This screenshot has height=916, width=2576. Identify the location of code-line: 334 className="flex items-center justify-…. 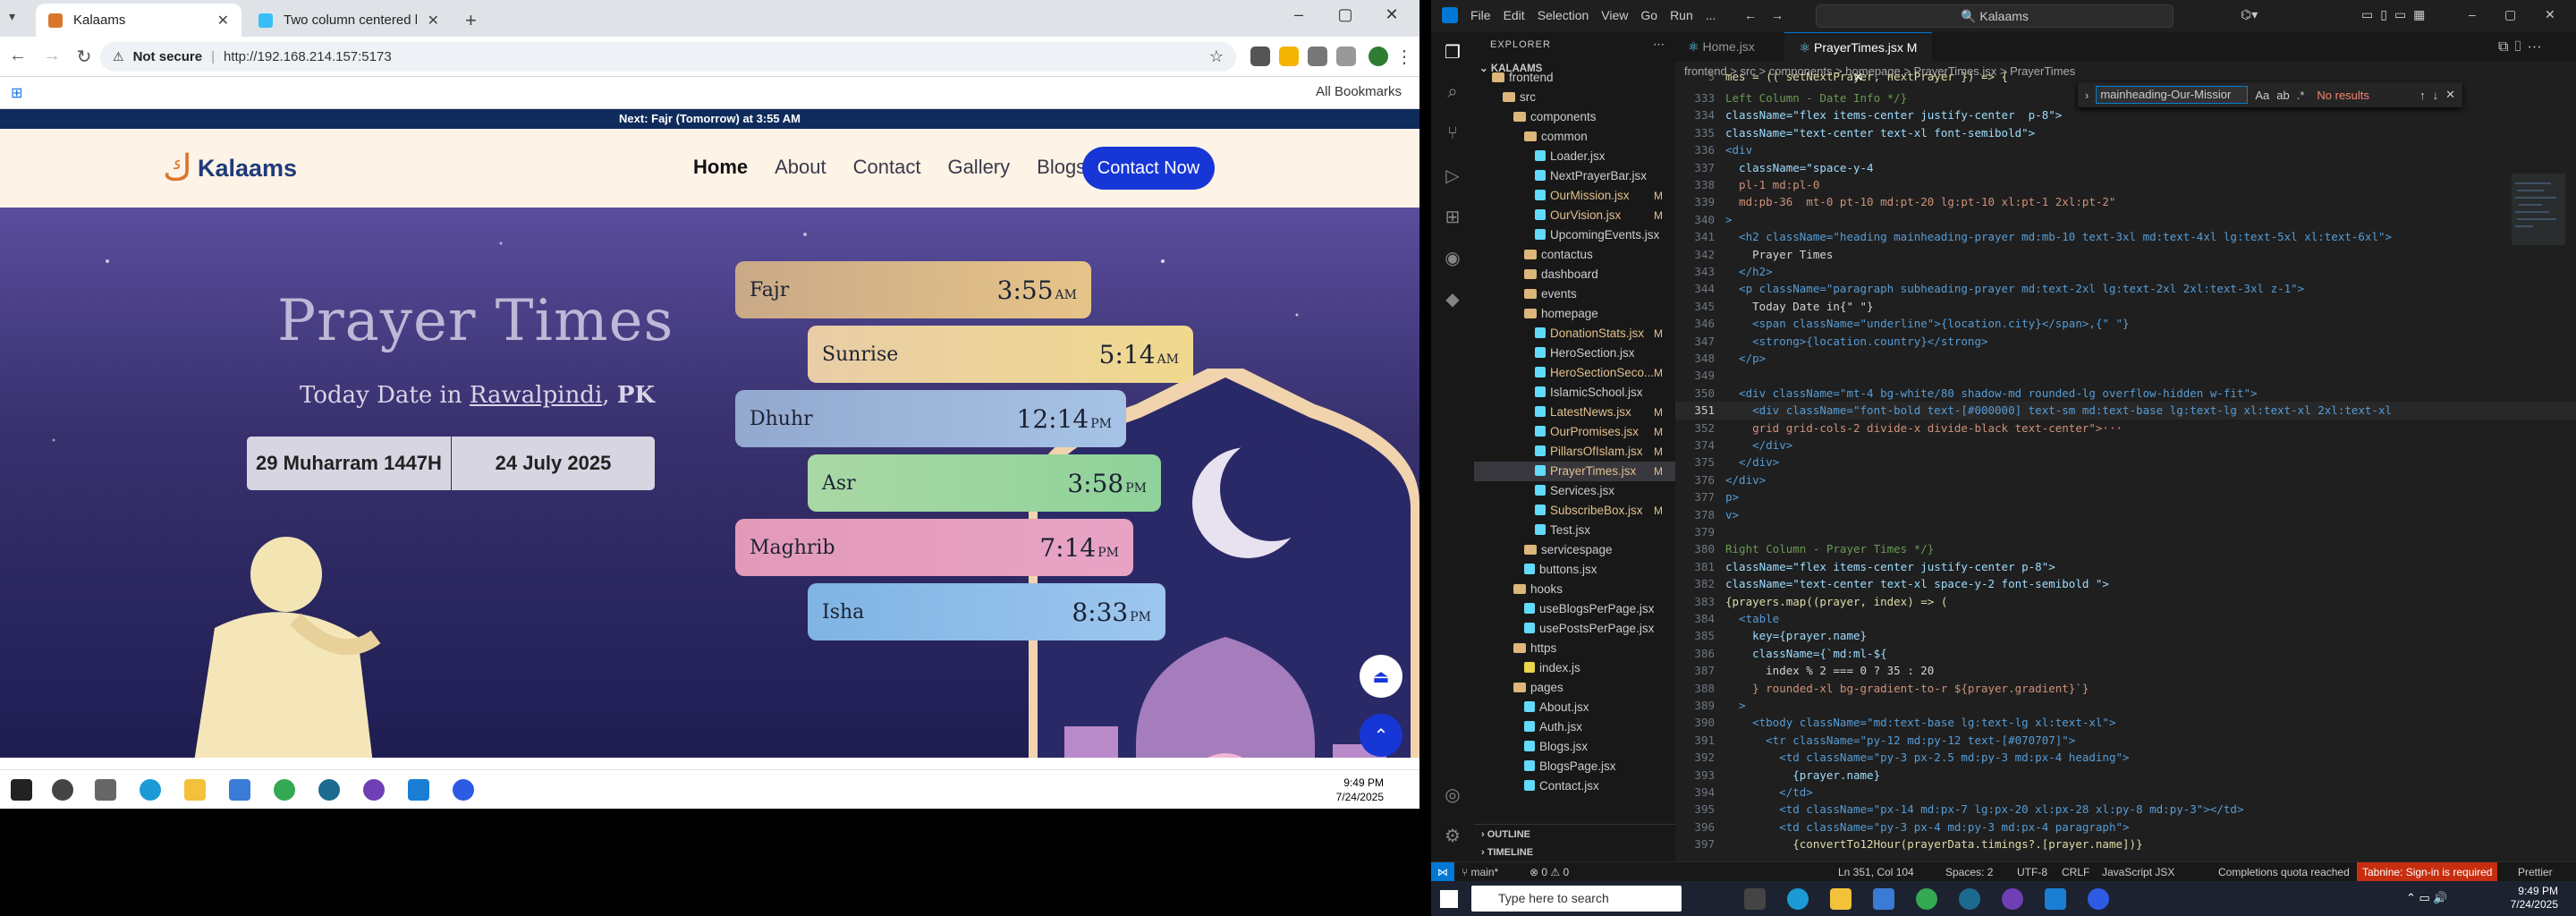
(2125, 114).